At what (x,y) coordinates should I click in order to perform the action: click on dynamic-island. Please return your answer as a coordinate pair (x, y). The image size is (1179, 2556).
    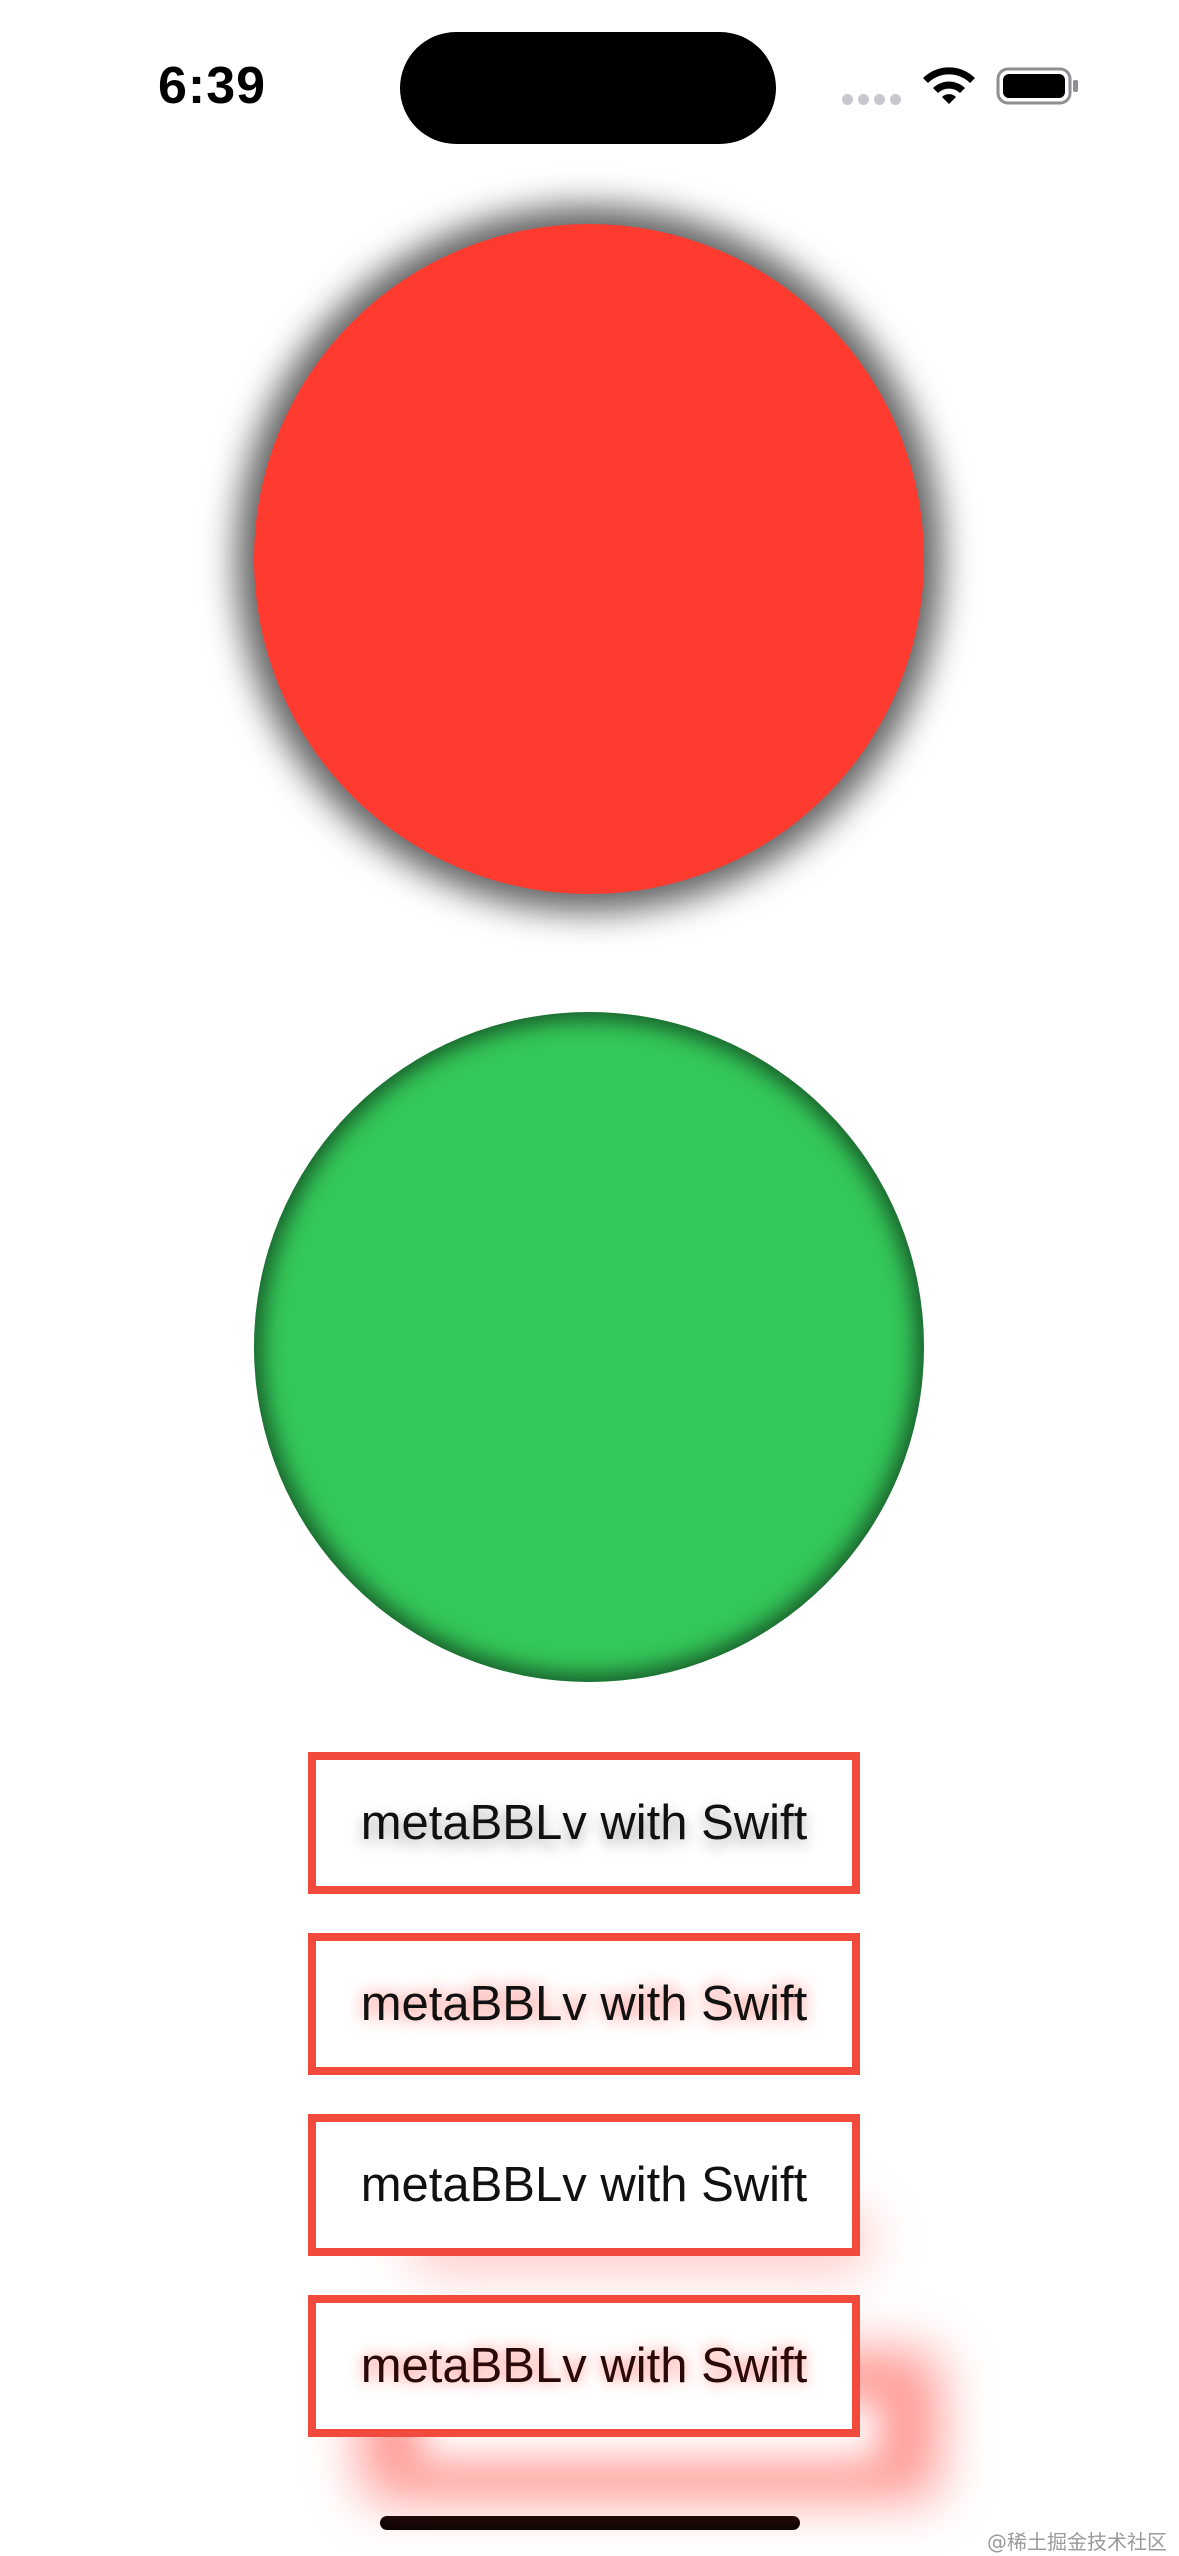
    Looking at the image, I should click on (588, 88).